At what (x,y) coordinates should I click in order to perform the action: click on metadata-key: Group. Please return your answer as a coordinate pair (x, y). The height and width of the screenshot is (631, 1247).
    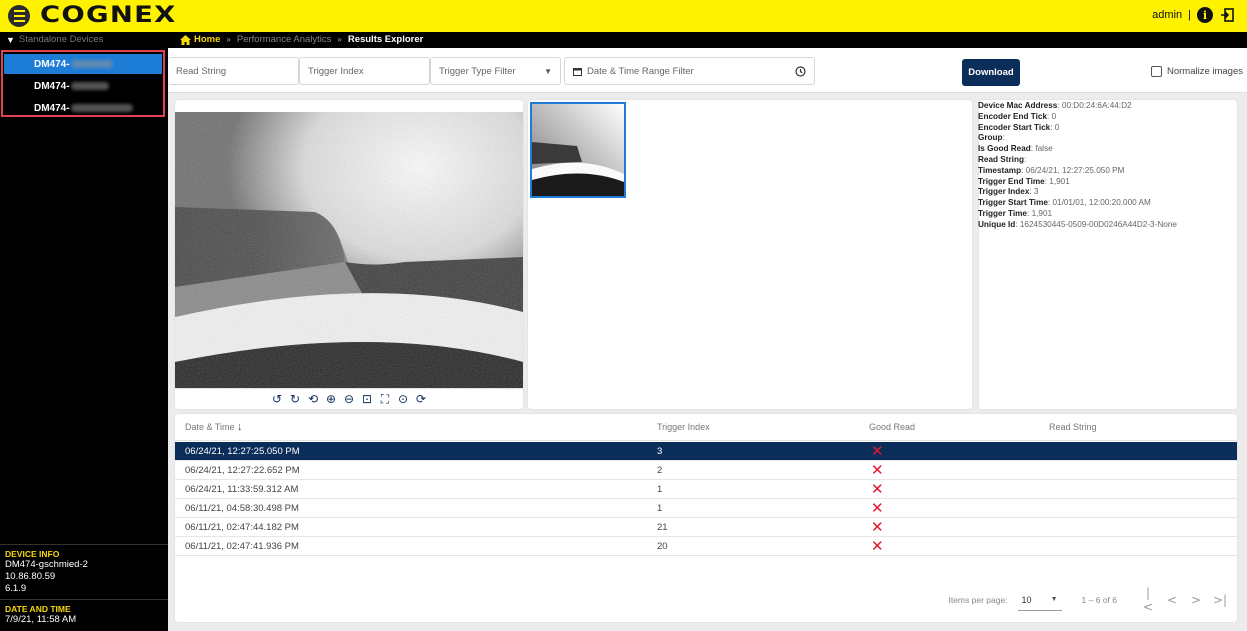
    Looking at the image, I should click on (990, 138).